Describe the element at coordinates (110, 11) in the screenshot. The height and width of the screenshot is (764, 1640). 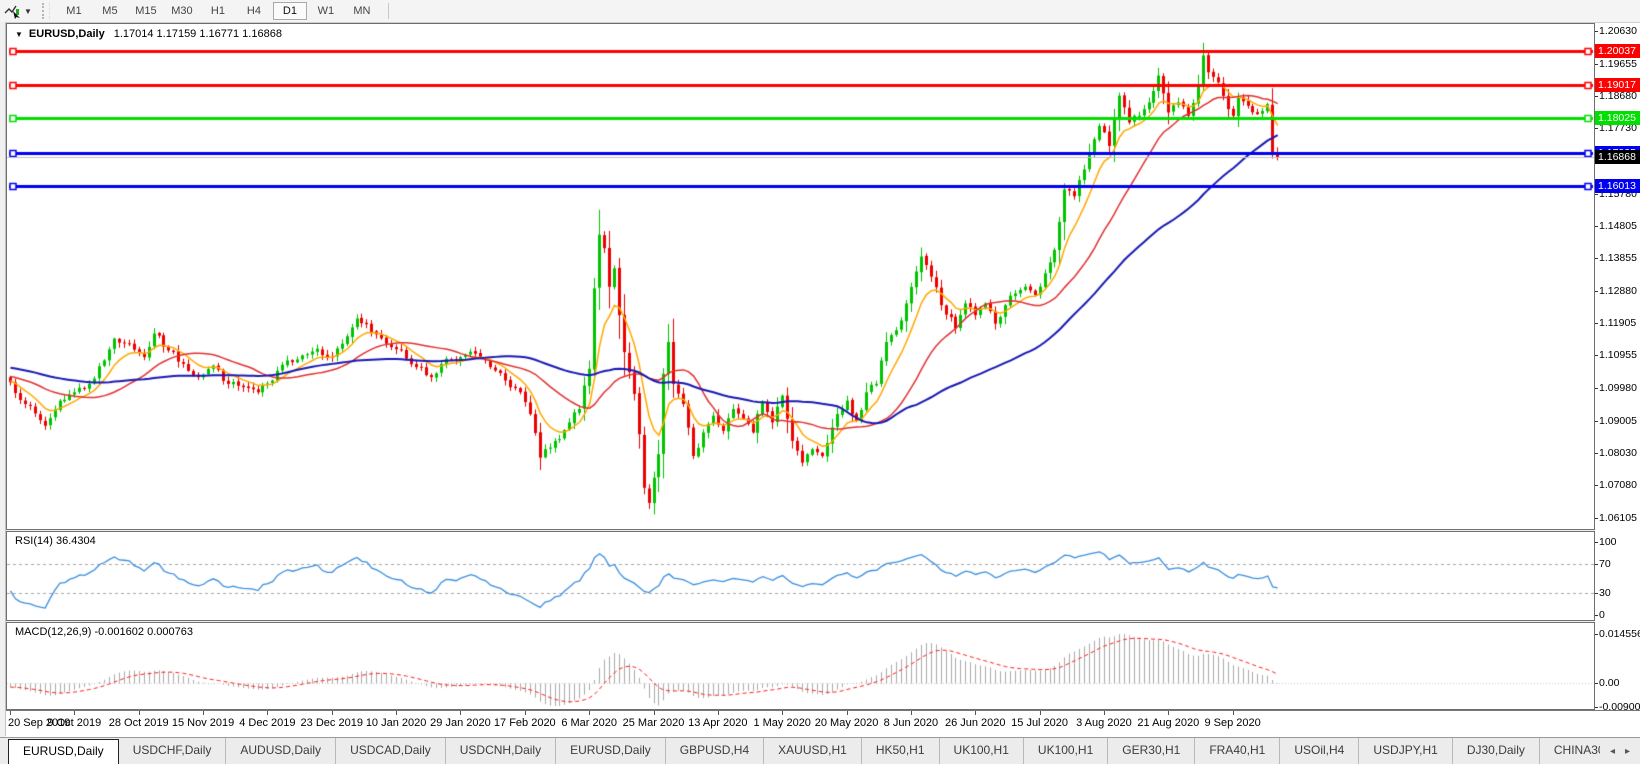
I see `timeframe-m5: M5` at that location.